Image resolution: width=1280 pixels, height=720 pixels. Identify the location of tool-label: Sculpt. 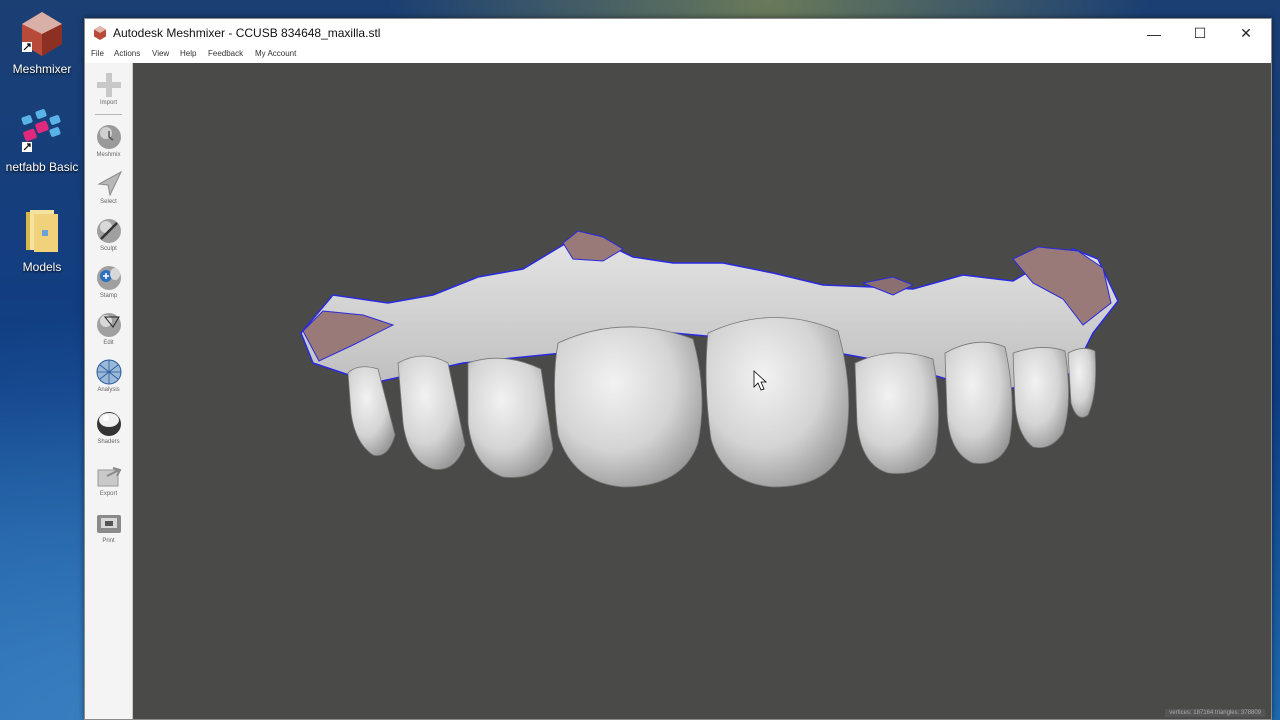
(108, 249).